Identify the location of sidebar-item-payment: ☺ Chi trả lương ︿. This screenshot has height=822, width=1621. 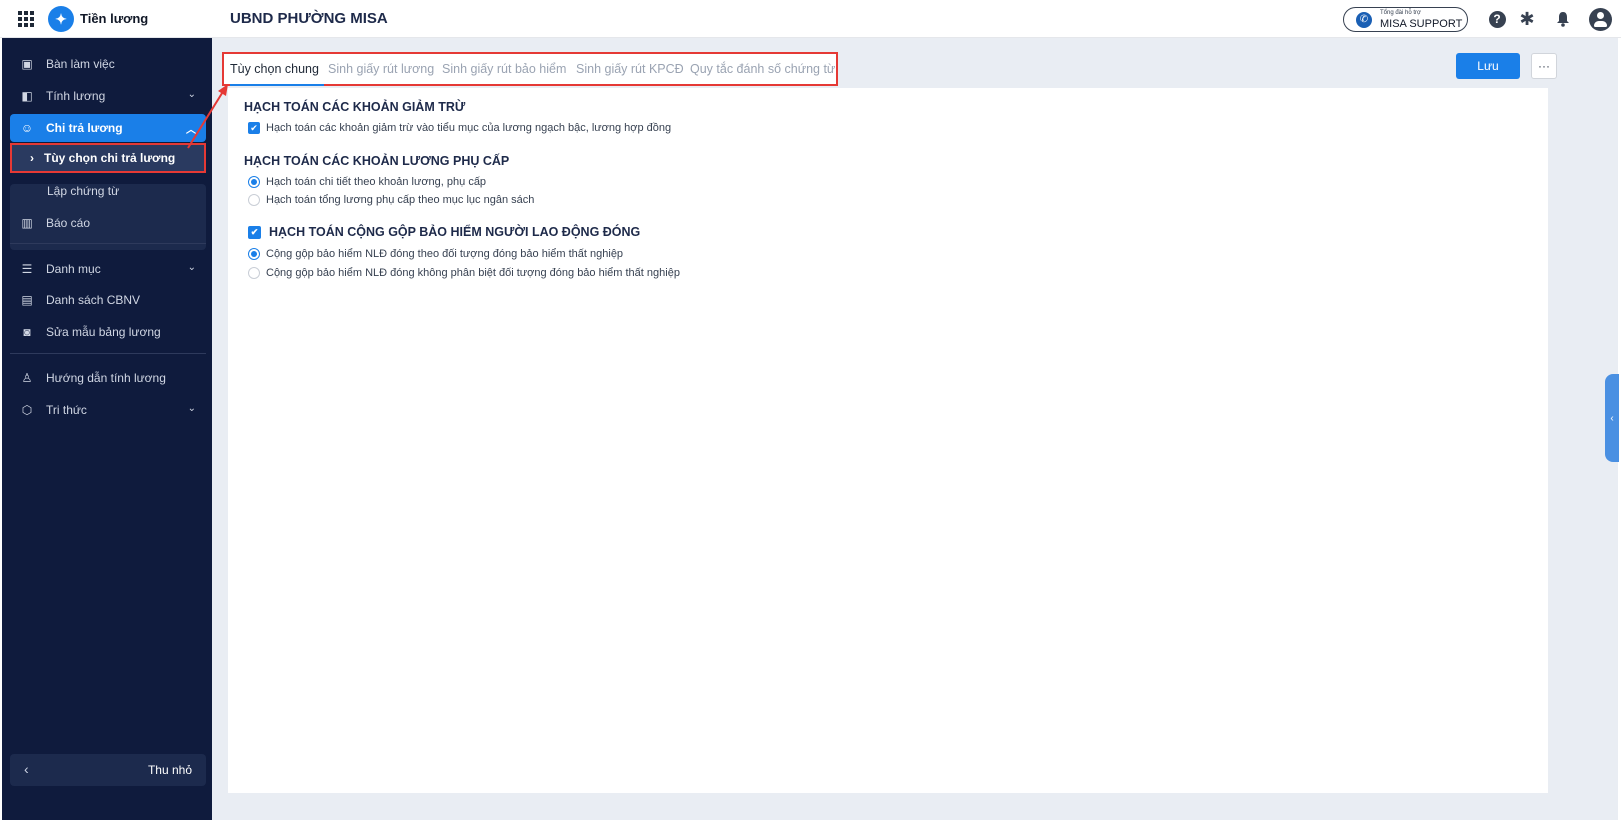
(108, 128).